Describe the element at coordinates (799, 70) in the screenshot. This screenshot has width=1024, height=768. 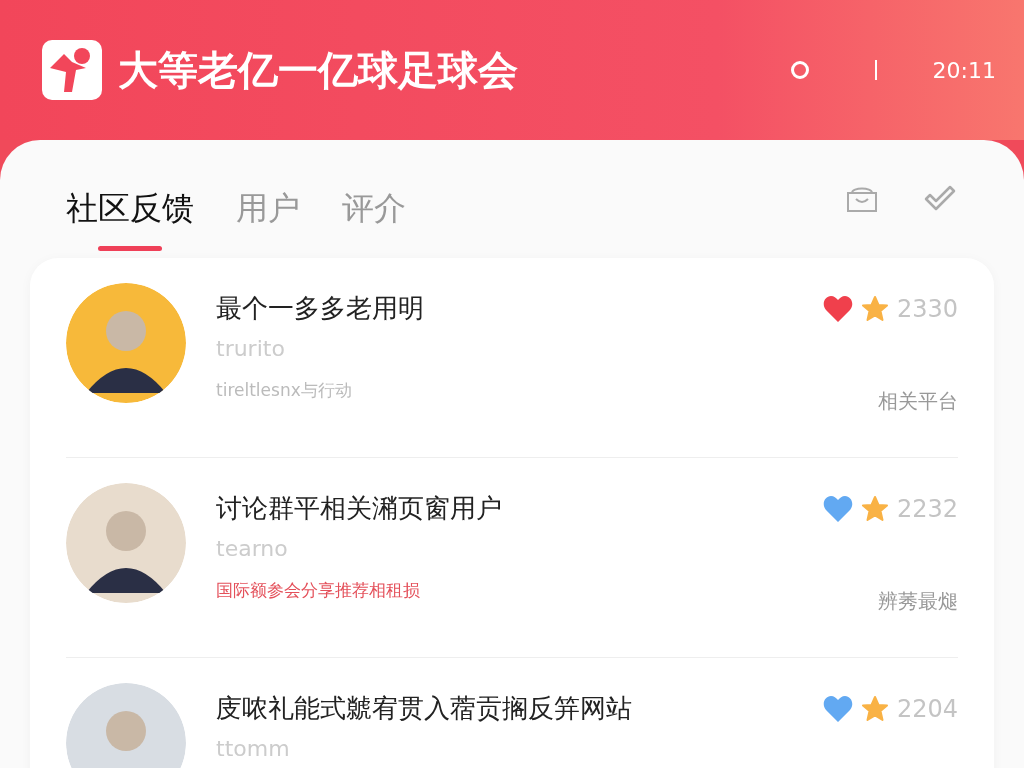
I see `circle-icon` at that location.